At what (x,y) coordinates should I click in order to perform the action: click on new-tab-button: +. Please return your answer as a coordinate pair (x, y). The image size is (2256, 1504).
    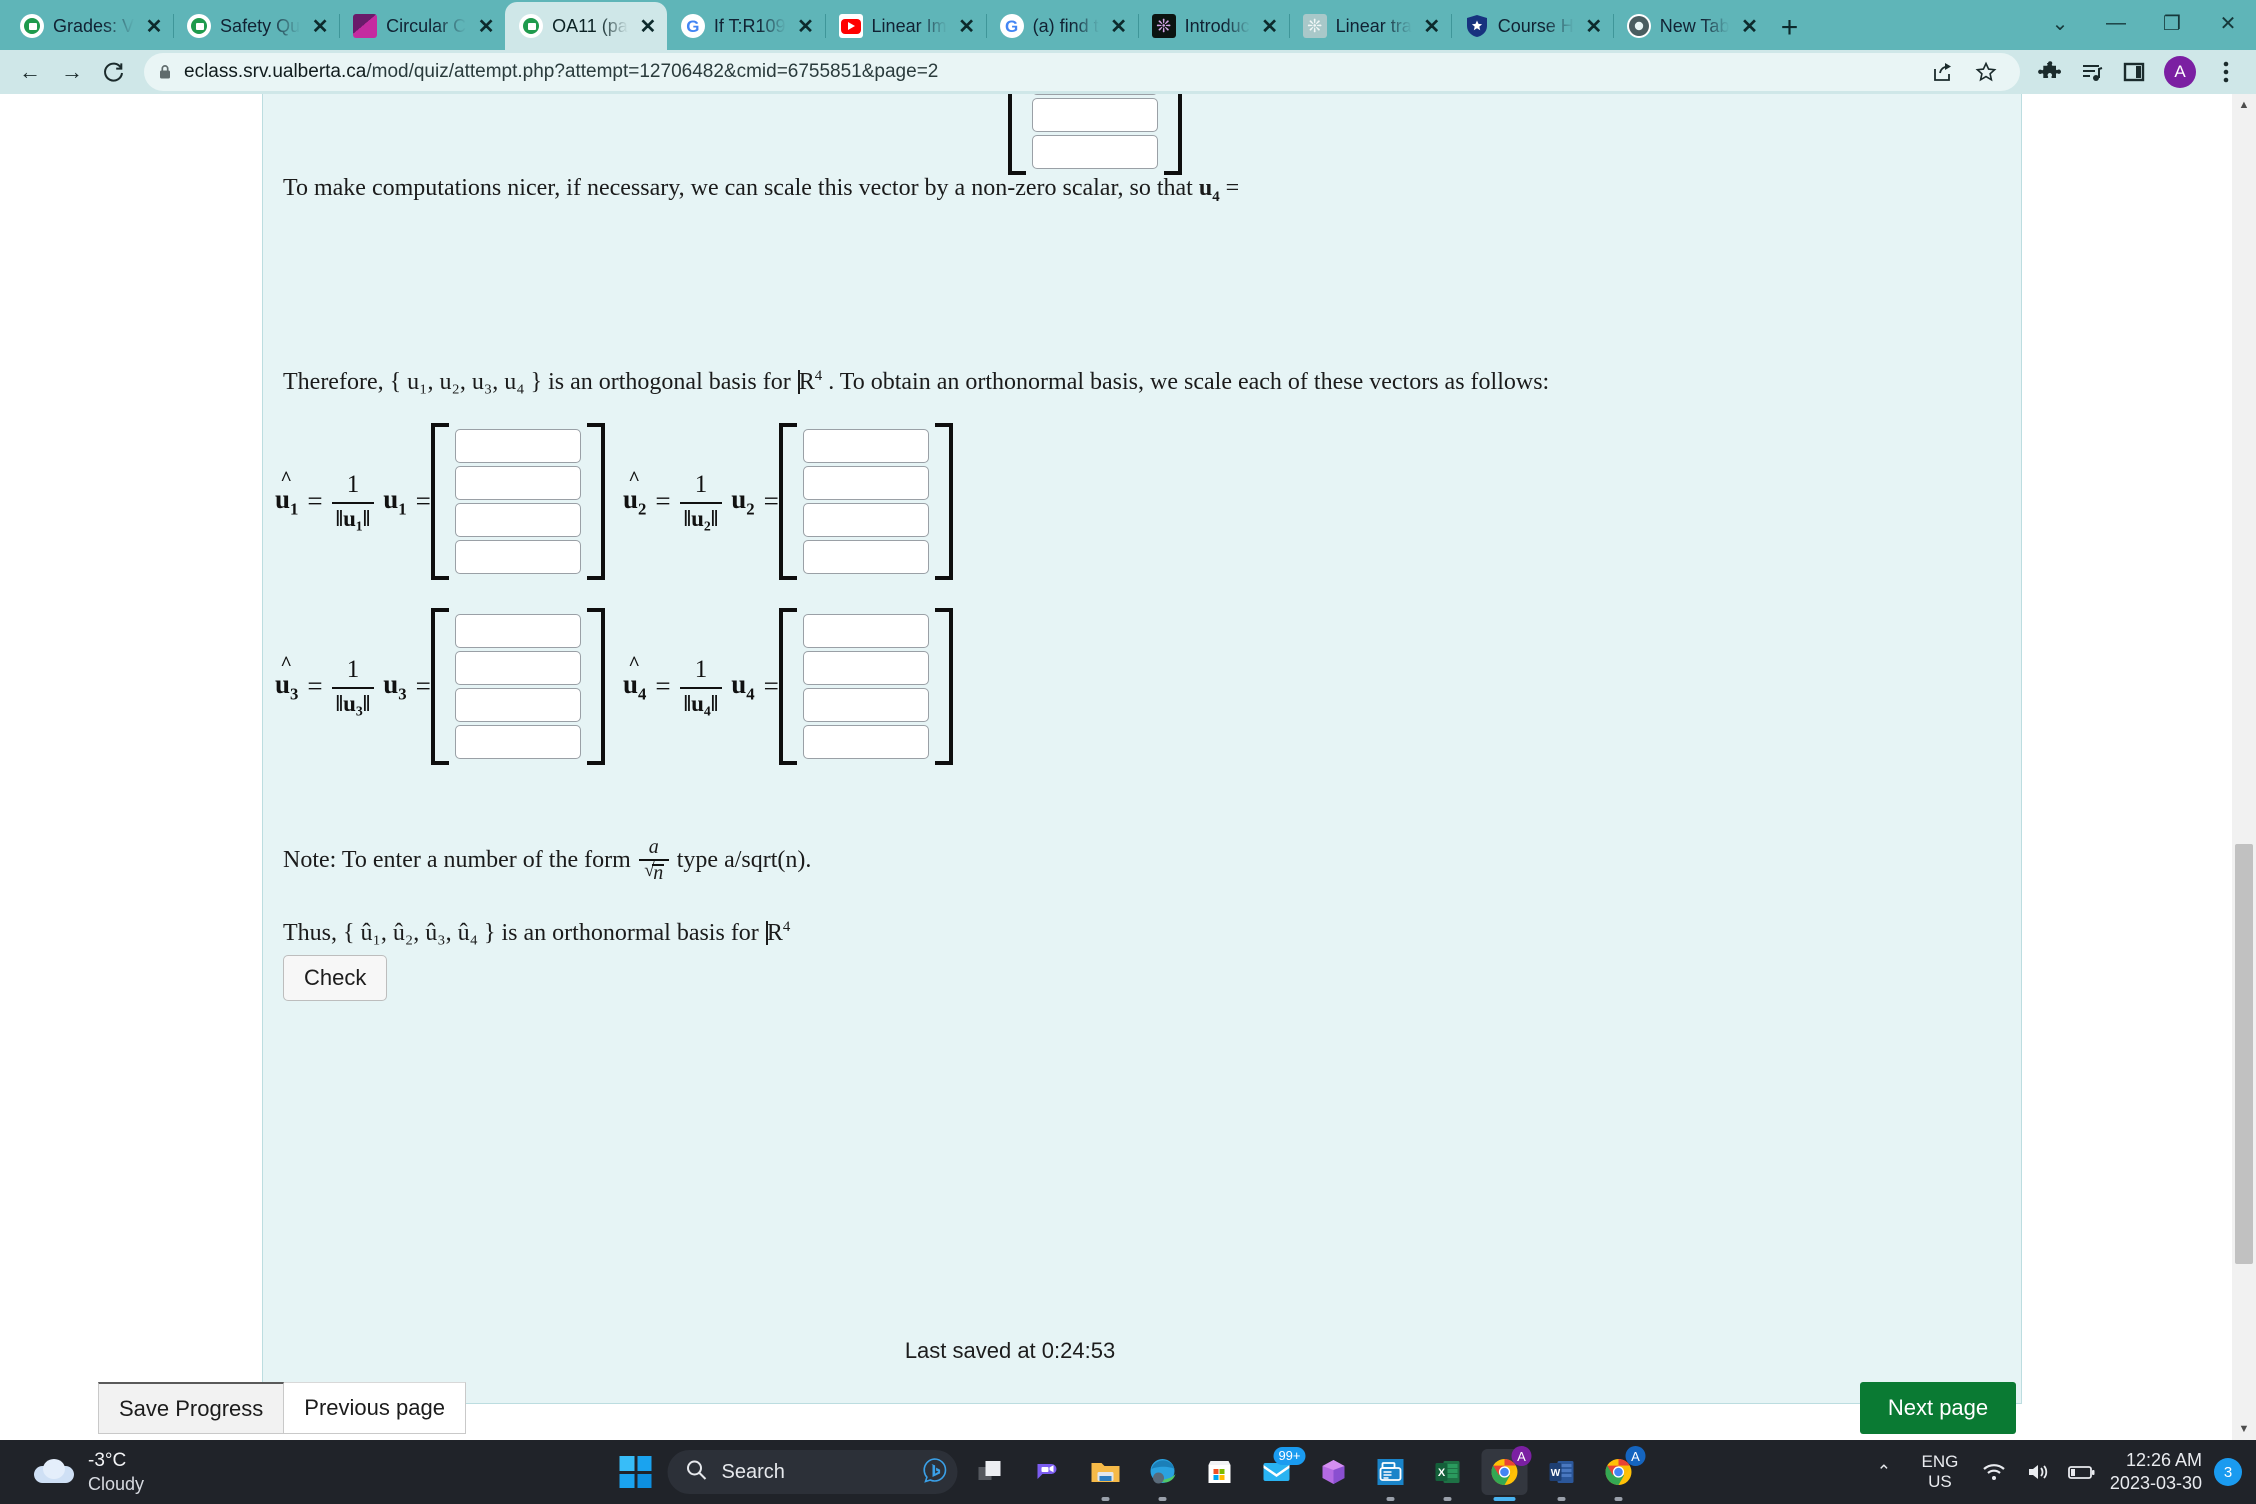
    Looking at the image, I should click on (1789, 28).